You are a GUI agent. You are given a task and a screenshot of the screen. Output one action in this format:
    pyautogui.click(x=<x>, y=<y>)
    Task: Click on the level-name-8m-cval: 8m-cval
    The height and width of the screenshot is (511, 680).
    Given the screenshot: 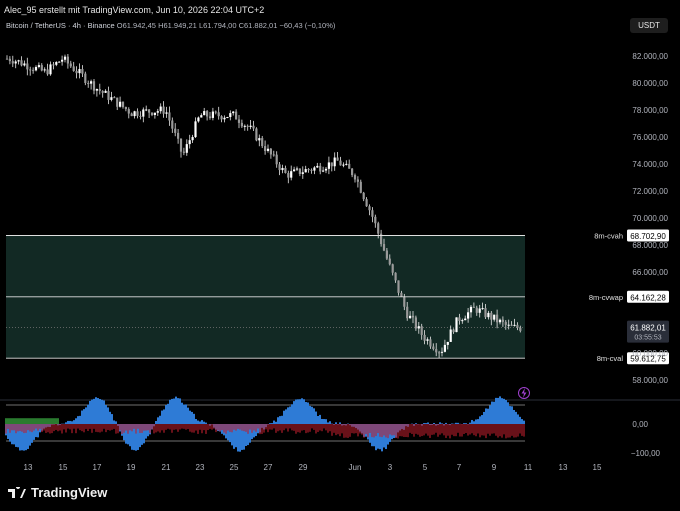 What is the action you would take?
    pyautogui.click(x=610, y=358)
    